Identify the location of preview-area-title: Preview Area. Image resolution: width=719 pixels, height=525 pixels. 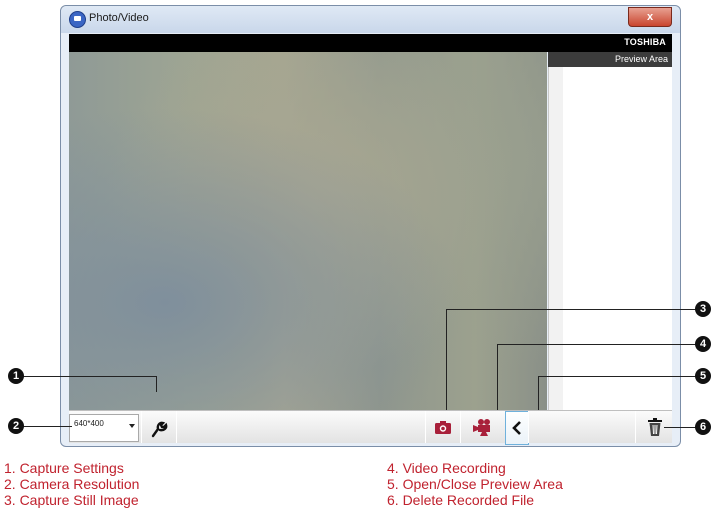
(641, 59).